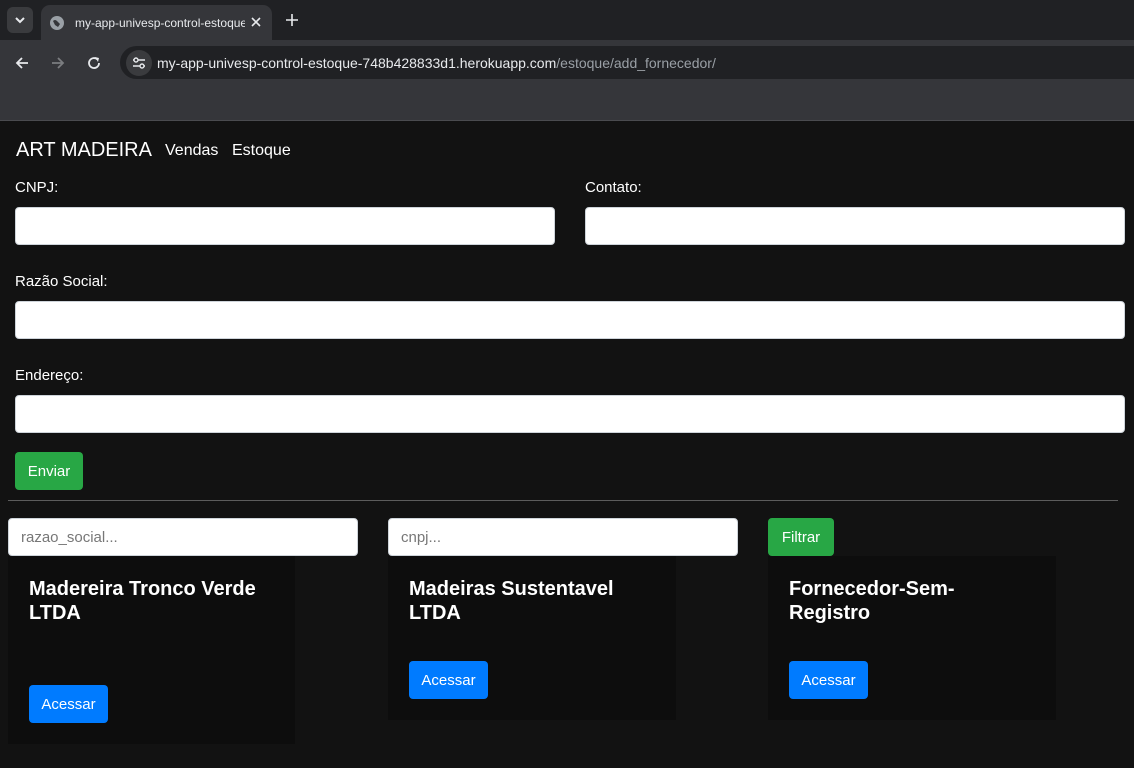  I want to click on contato-input, so click(855, 226).